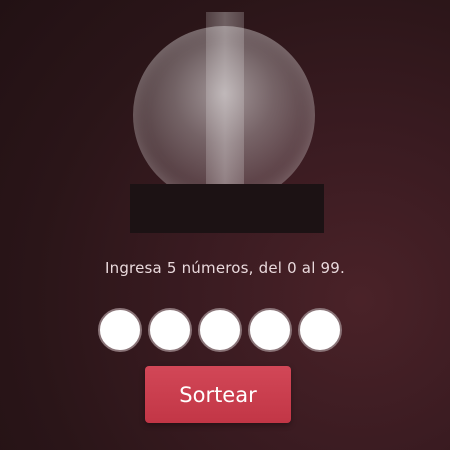 This screenshot has height=450, width=450. I want to click on instruction-text: Ingresa 5 números, del 0 al 99., so click(224, 268).